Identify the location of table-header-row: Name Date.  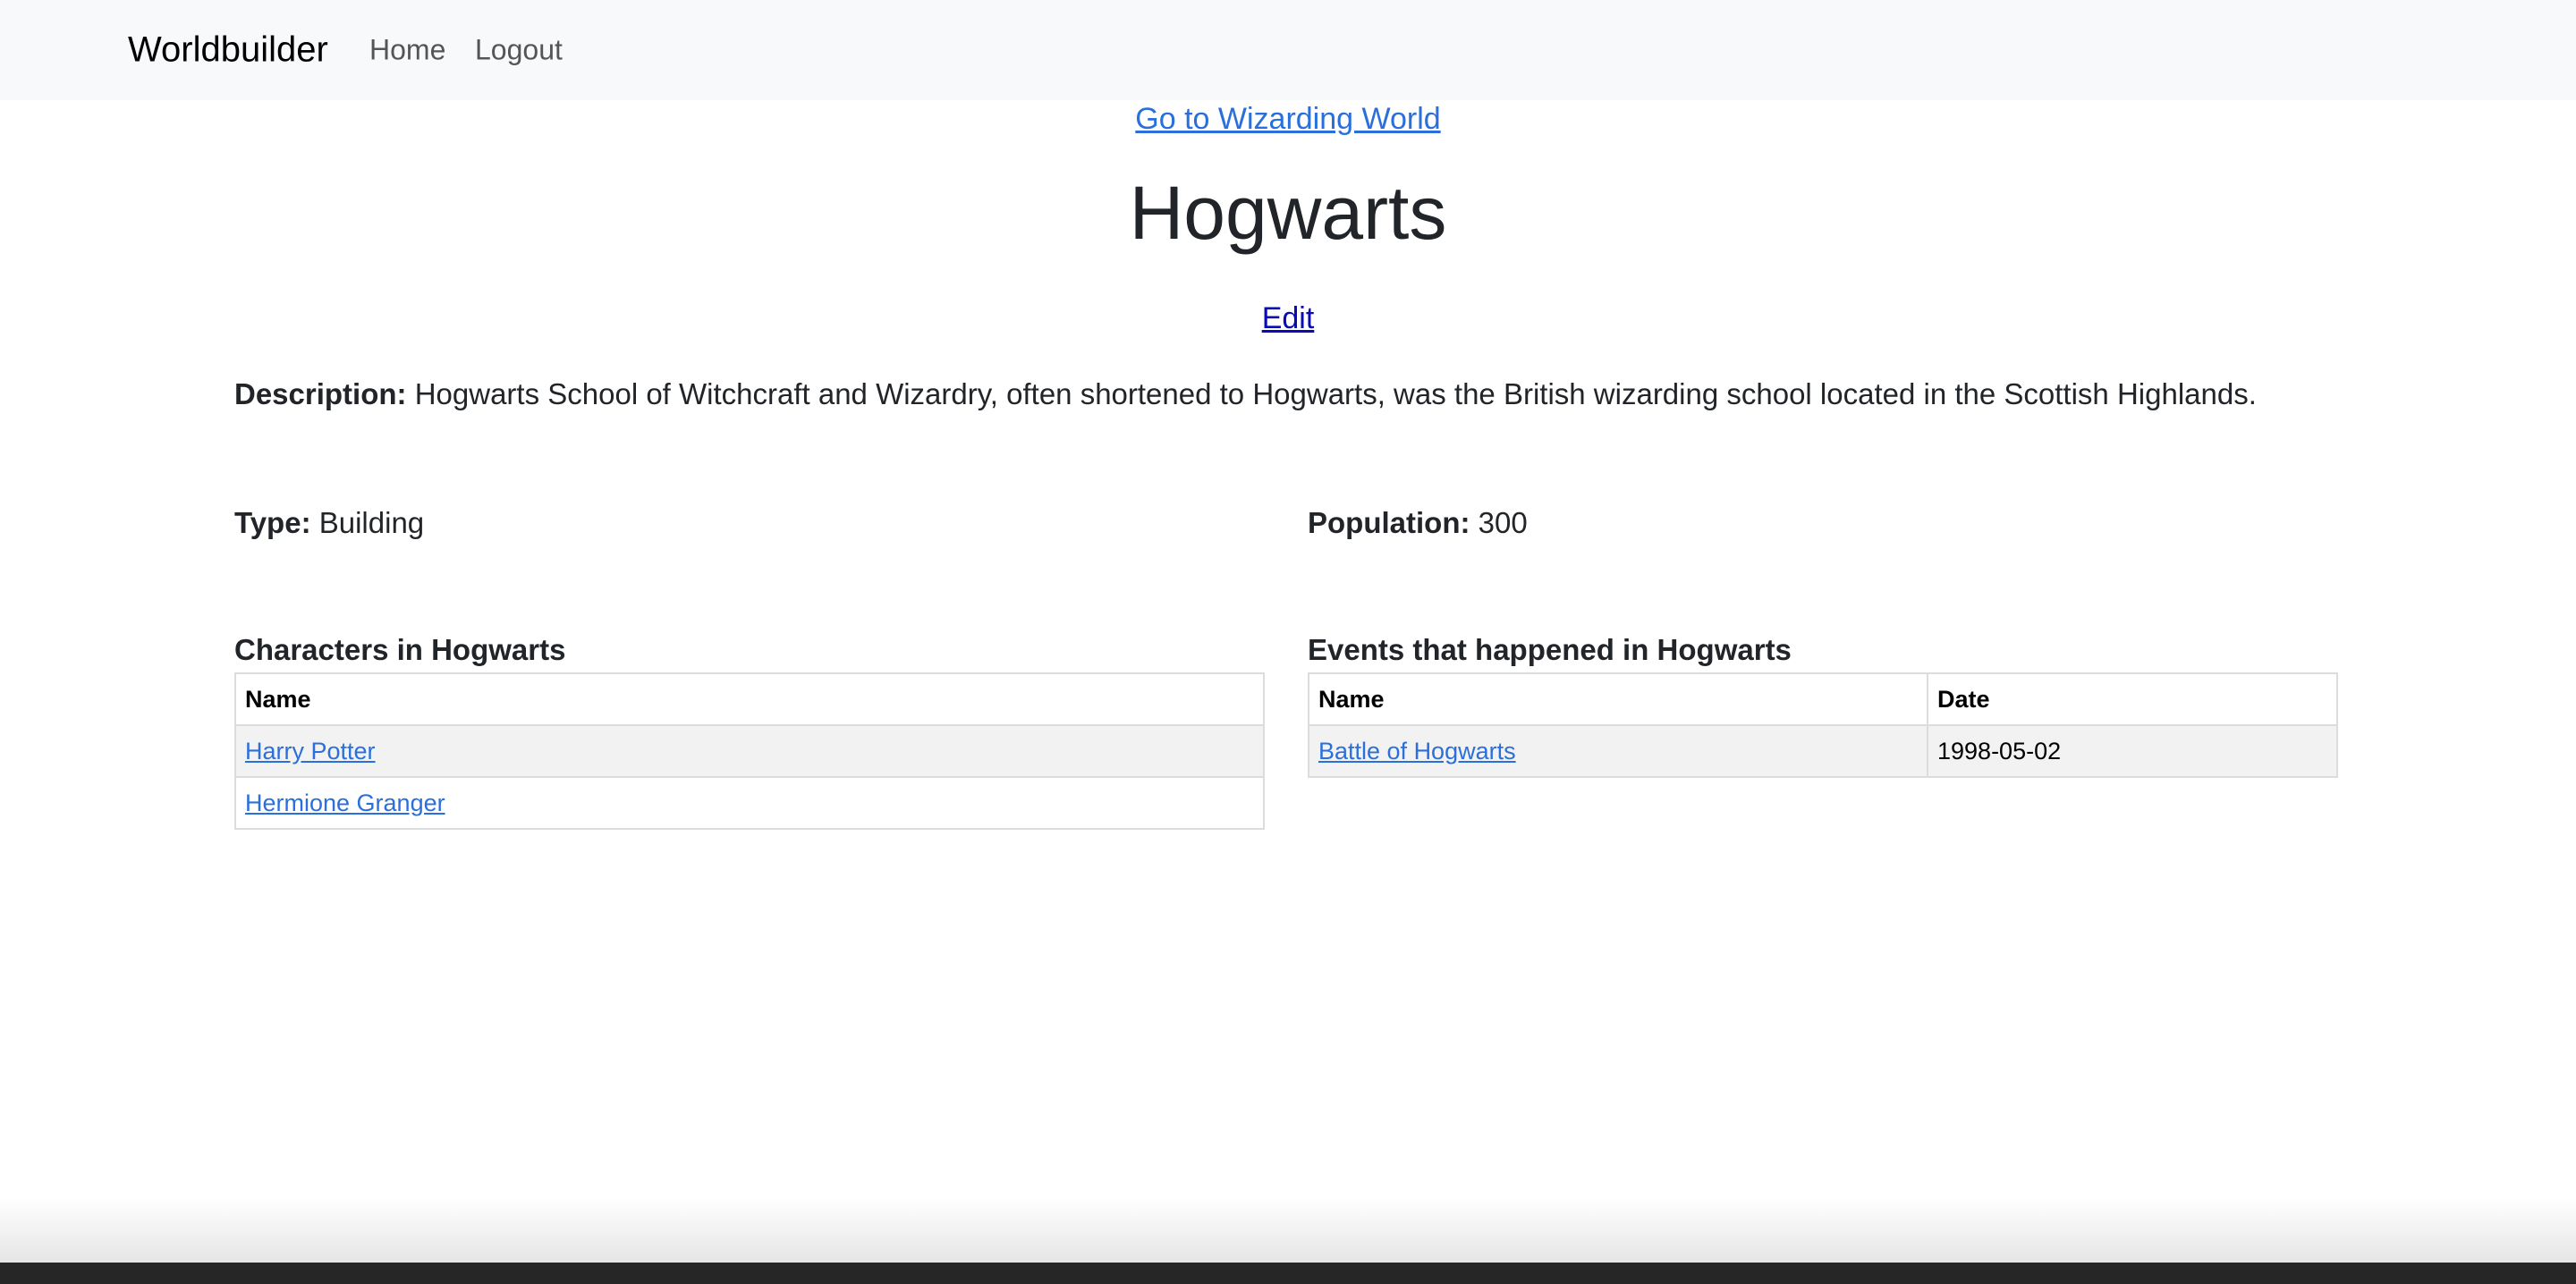
(1823, 699).